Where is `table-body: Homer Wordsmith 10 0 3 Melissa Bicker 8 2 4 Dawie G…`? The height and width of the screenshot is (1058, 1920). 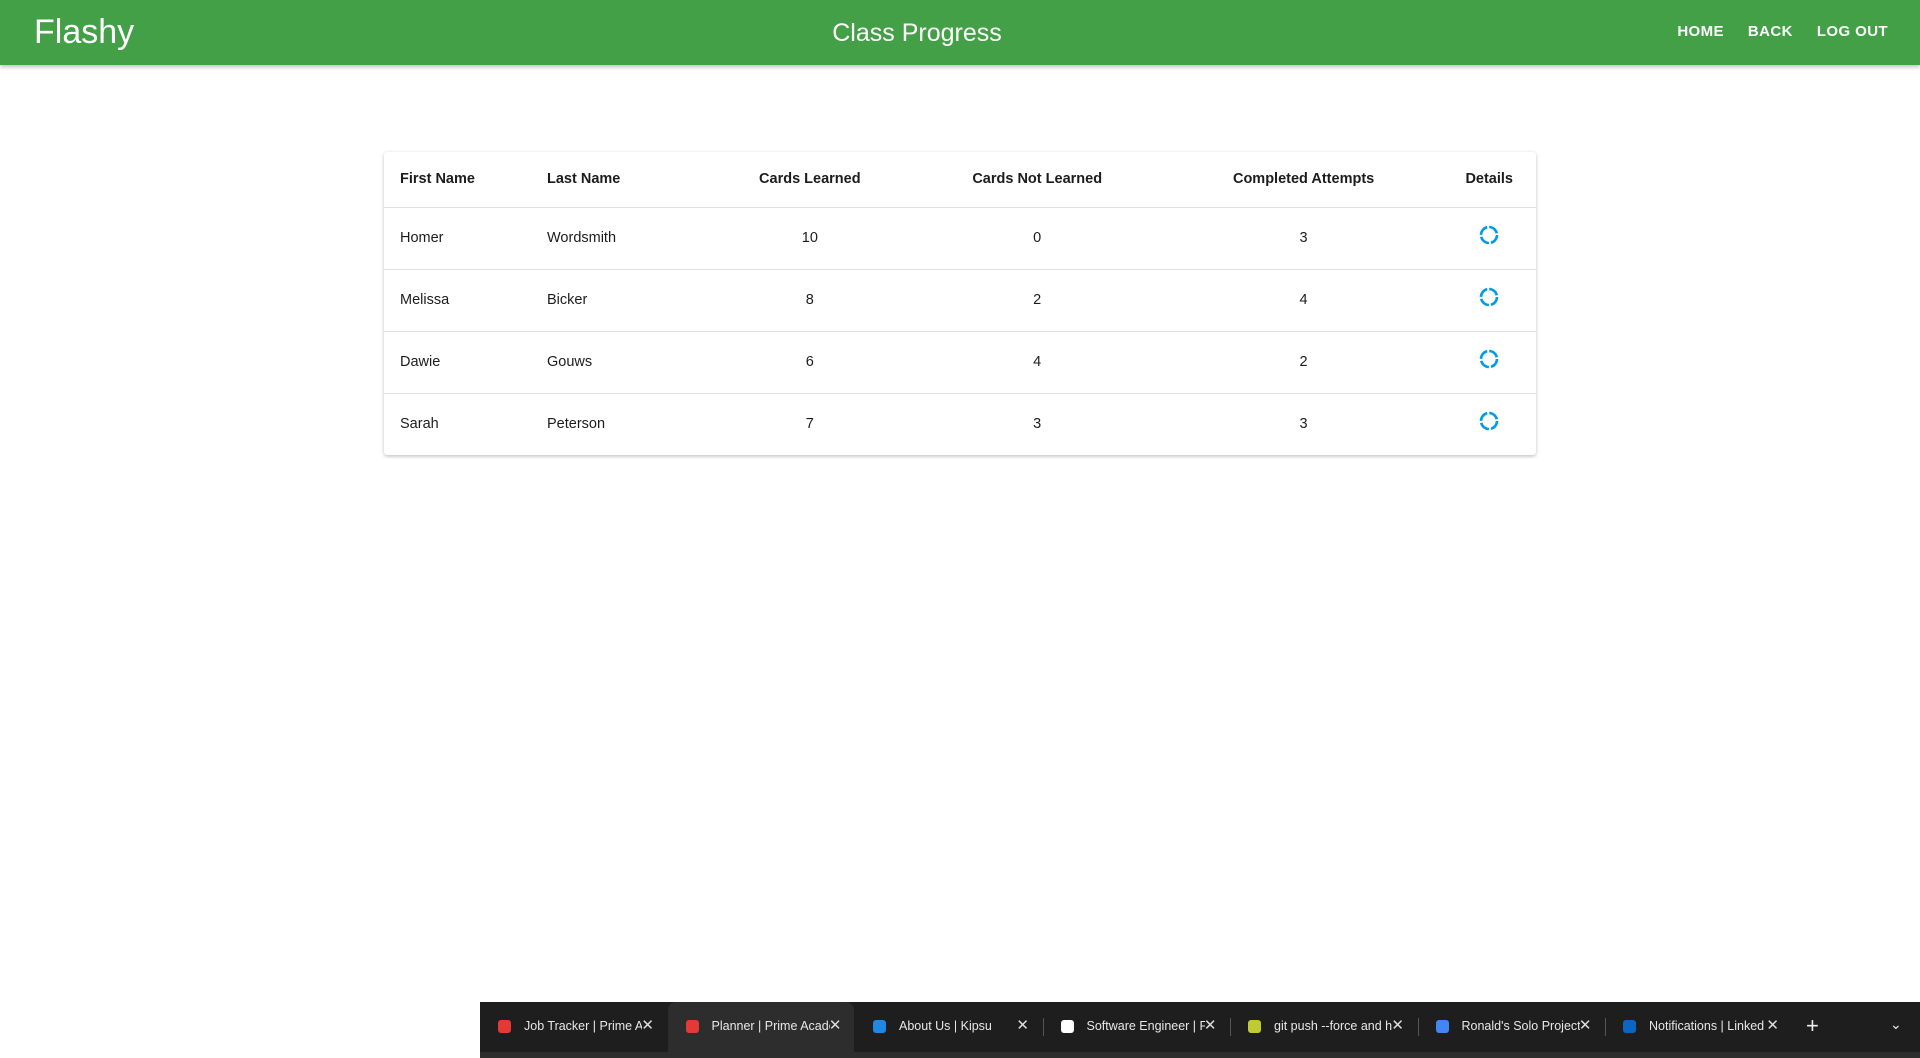
table-body: Homer Wordsmith 10 0 3 Melissa Bicker 8 2 4 Dawie G… is located at coordinates (960, 331).